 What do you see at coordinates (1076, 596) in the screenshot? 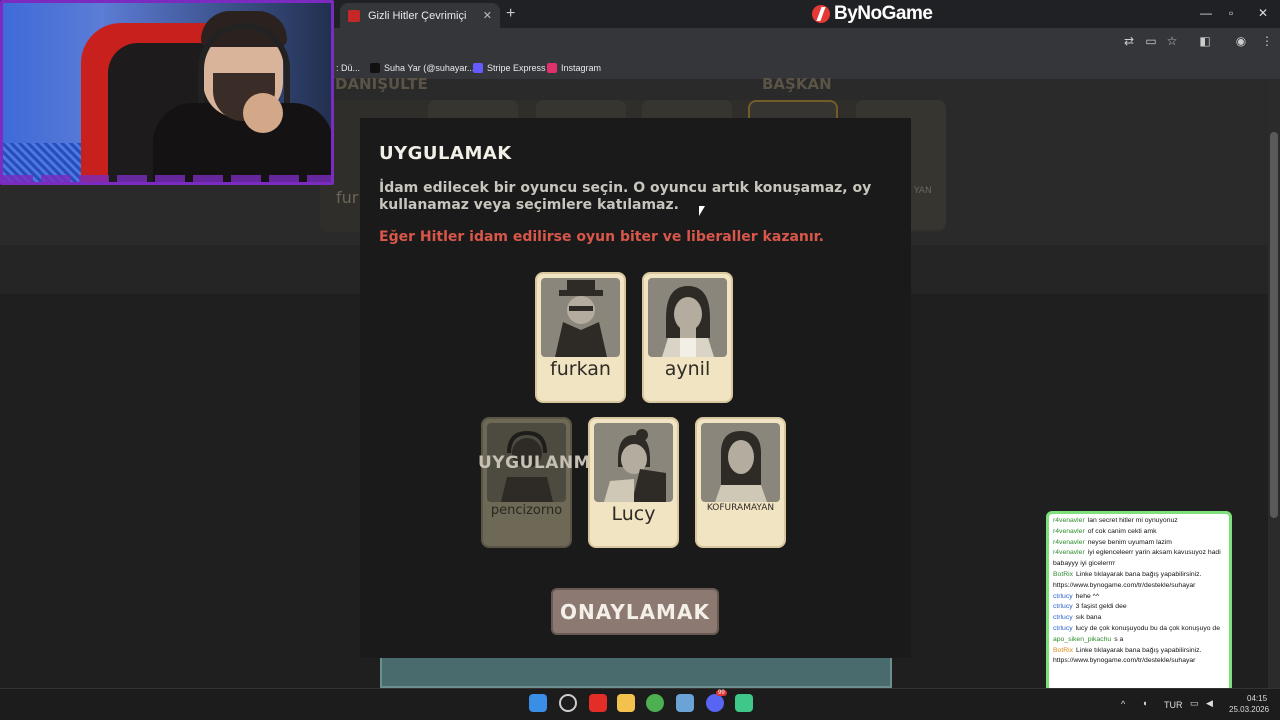
I see `chat-message: ctrlucy hehe ^^` at bounding box center [1076, 596].